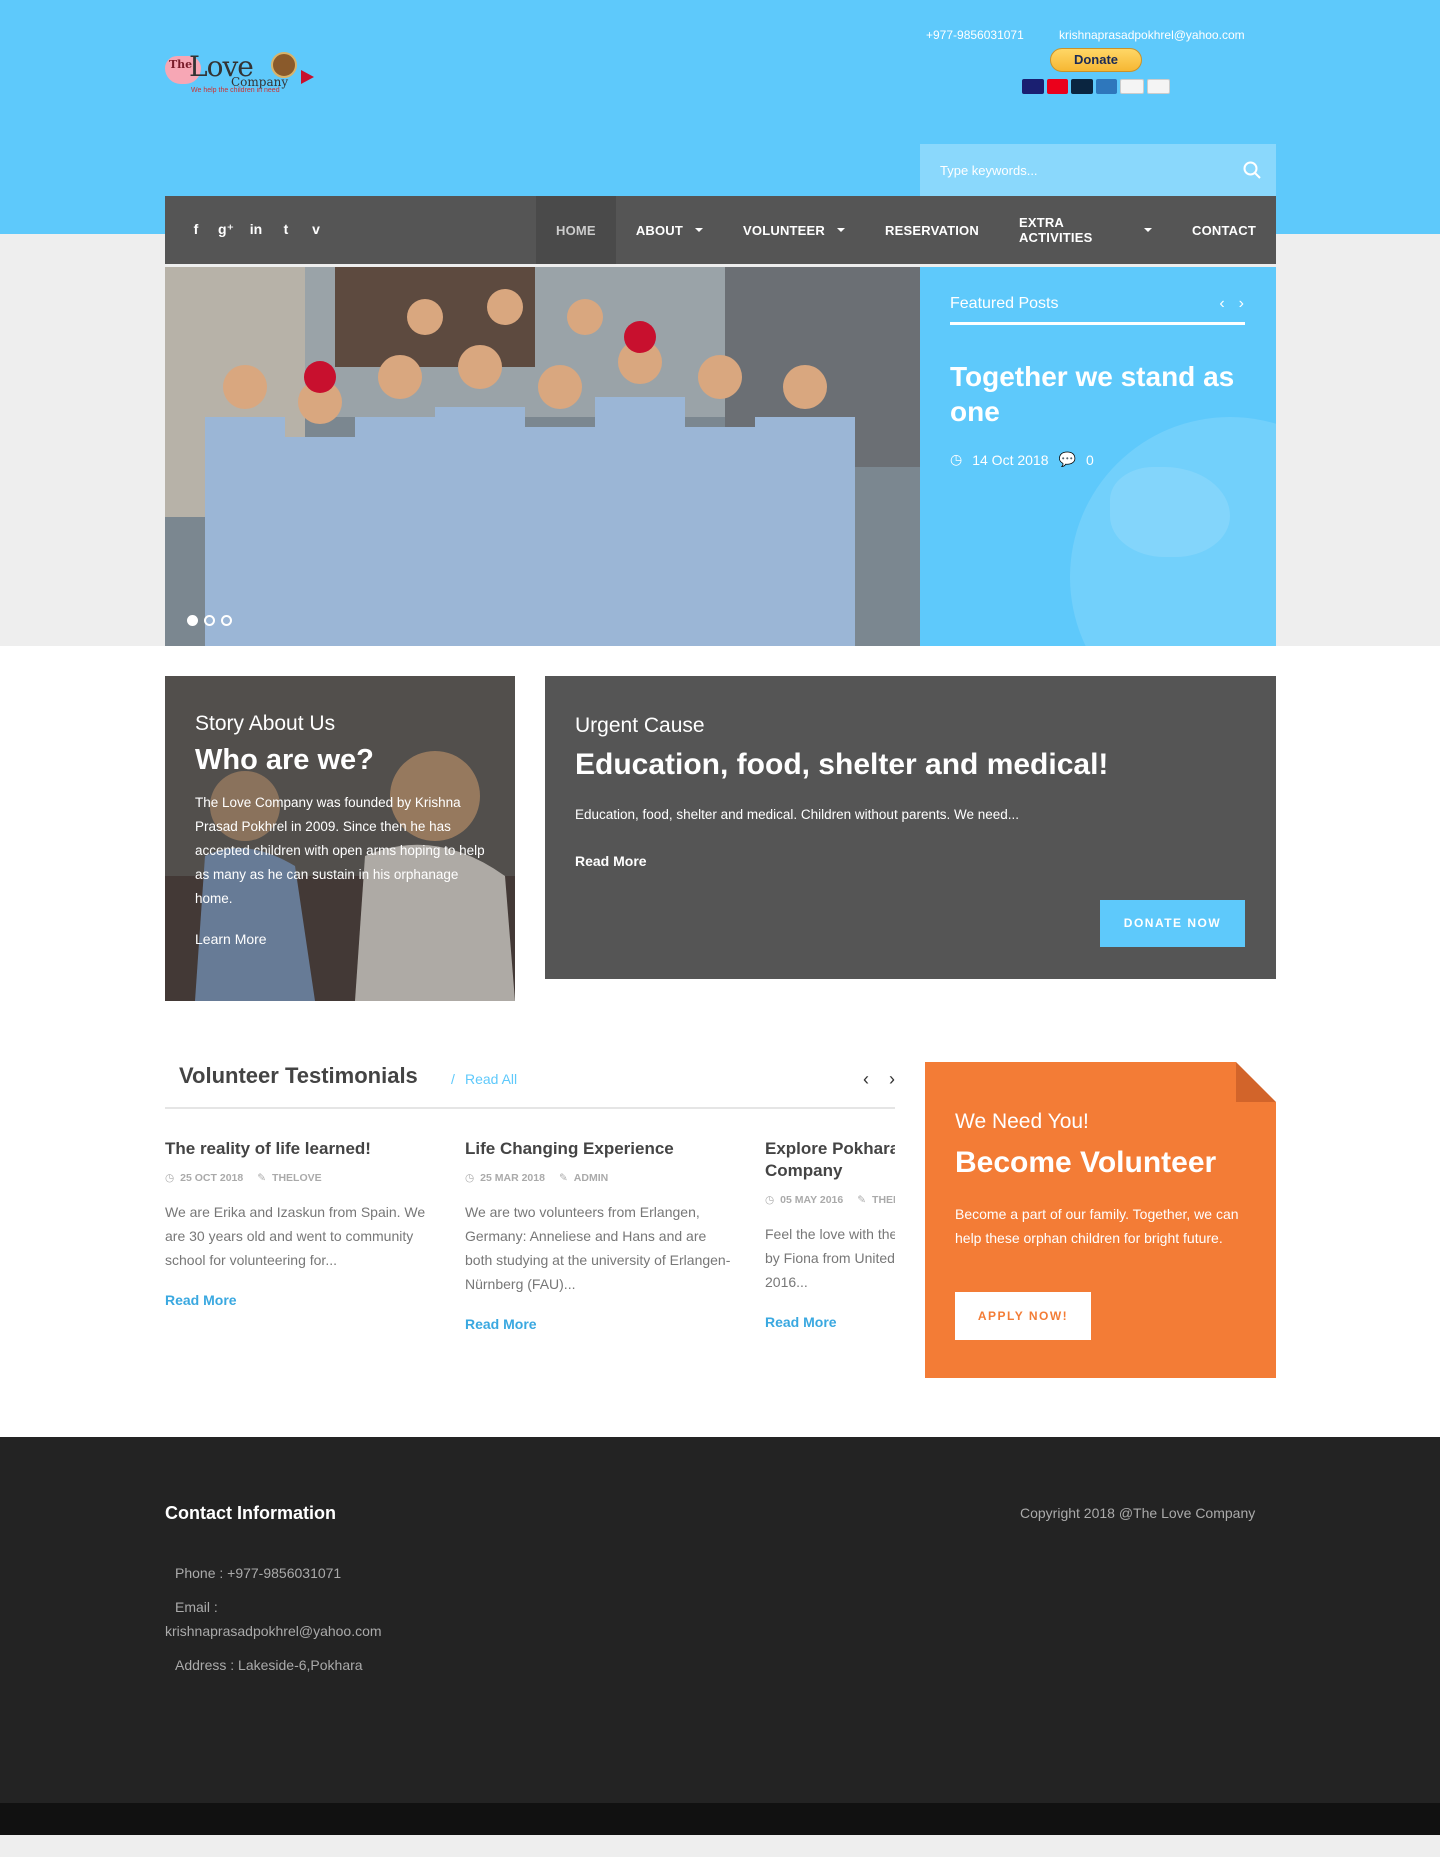 The image size is (1440, 1857). I want to click on page-bottom-strip, so click(720, 1846).